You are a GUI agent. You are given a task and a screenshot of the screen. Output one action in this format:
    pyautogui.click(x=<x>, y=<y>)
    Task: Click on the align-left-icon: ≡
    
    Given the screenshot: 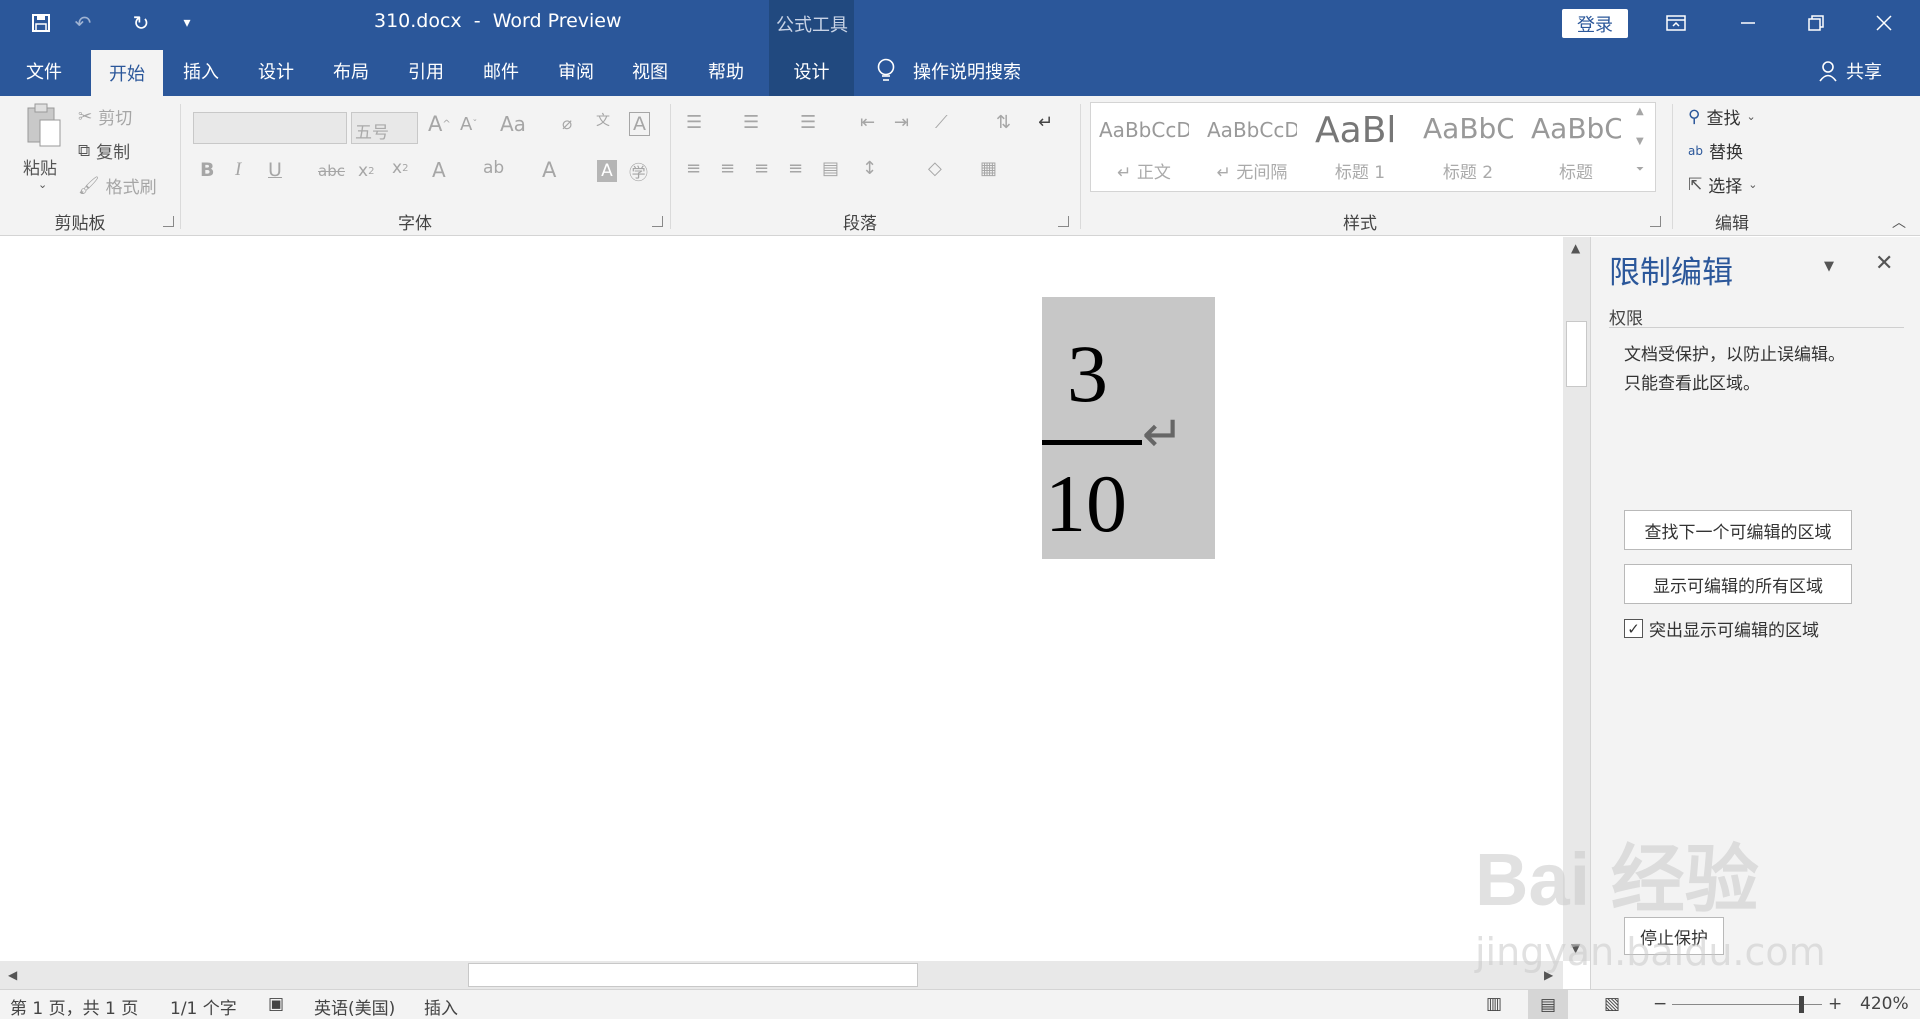 What is the action you would take?
    pyautogui.click(x=693, y=168)
    